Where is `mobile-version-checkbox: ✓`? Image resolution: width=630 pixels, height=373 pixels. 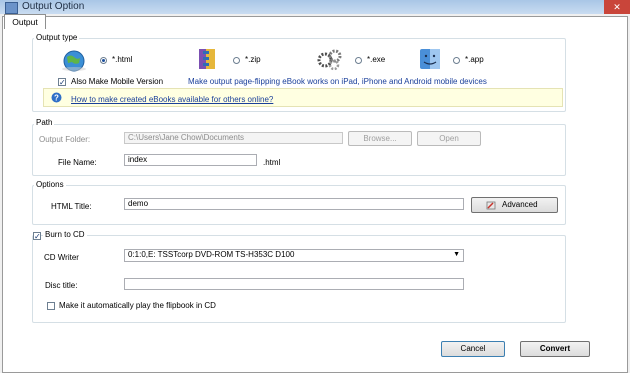 mobile-version-checkbox: ✓ is located at coordinates (62, 82).